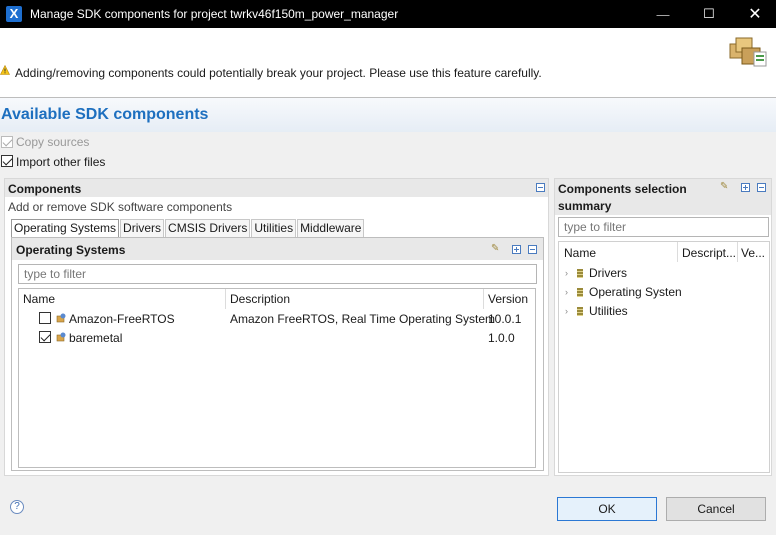 This screenshot has width=776, height=535. Describe the element at coordinates (45, 189) in the screenshot. I see `components-title: Components` at that location.